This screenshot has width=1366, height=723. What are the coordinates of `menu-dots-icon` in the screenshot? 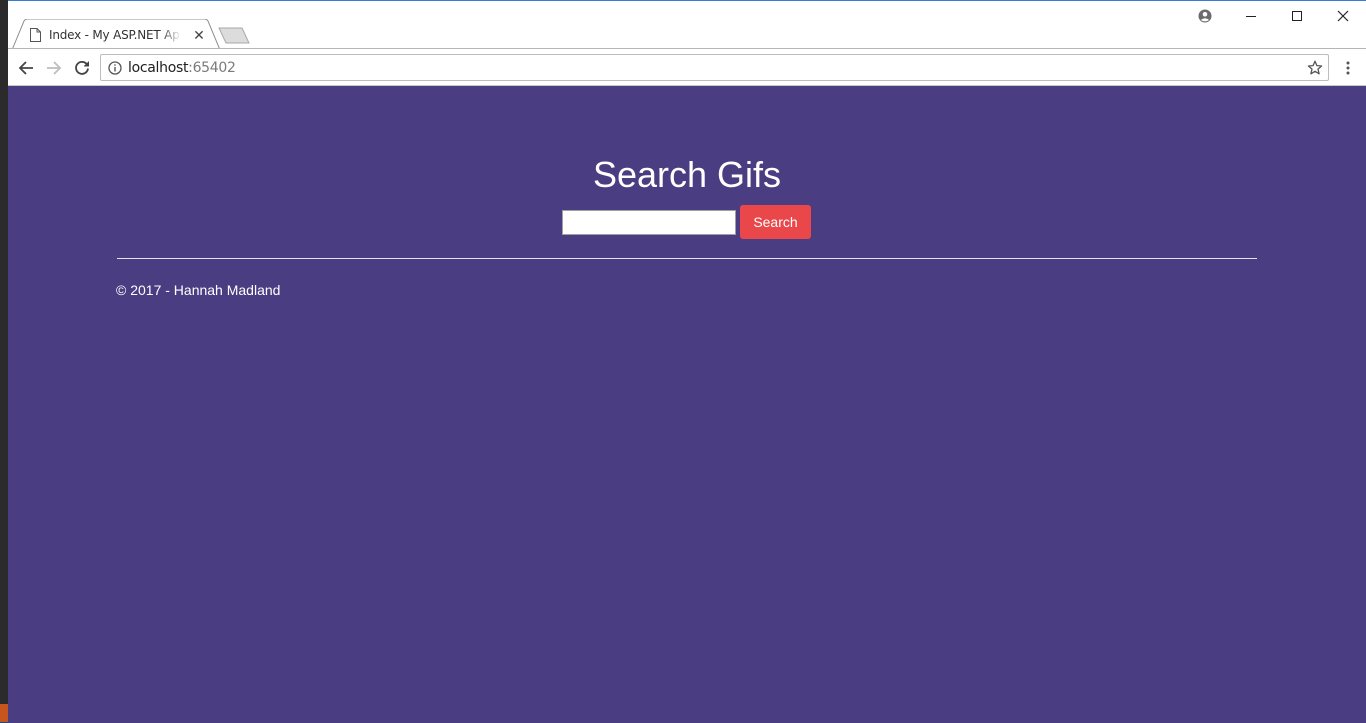 It's located at (1348, 68).